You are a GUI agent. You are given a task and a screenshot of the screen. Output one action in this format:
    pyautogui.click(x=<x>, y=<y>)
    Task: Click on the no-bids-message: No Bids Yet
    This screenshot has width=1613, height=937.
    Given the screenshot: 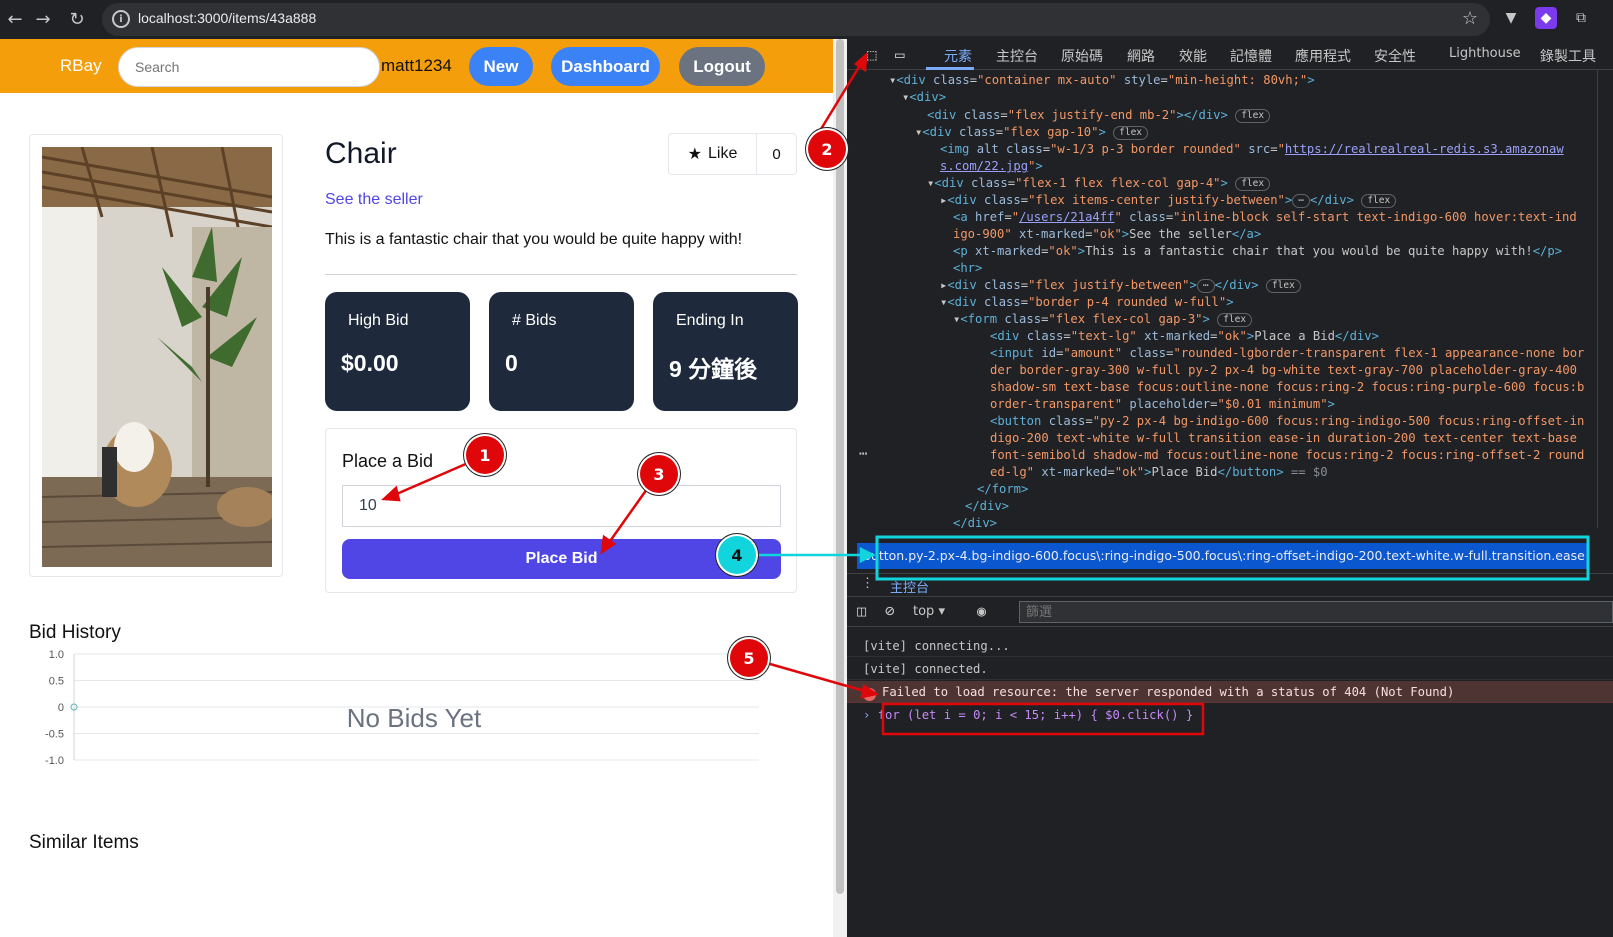 What is the action you would take?
    pyautogui.click(x=414, y=718)
    